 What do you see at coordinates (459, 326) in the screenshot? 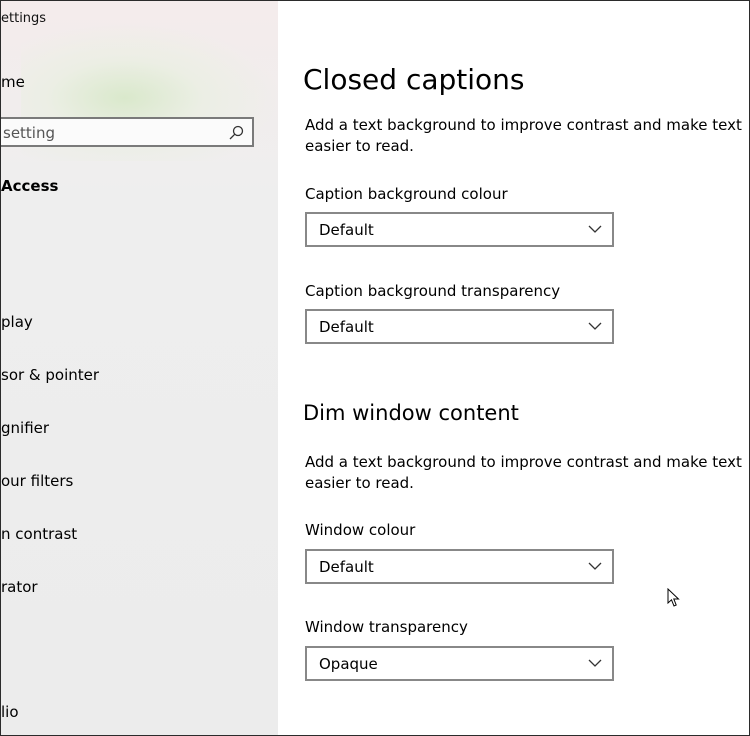
I see `caption-background-transparency-dropdown: Default` at bounding box center [459, 326].